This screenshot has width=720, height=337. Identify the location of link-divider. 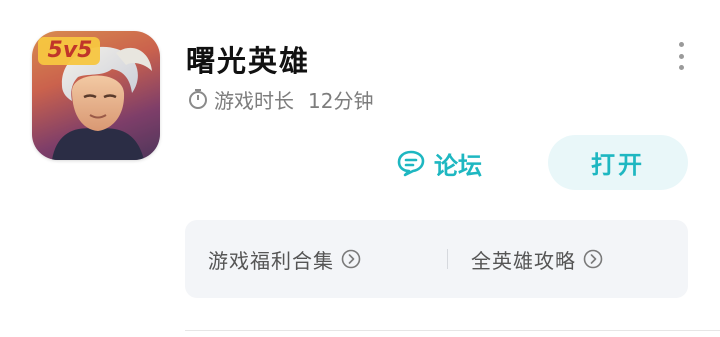
(447, 259).